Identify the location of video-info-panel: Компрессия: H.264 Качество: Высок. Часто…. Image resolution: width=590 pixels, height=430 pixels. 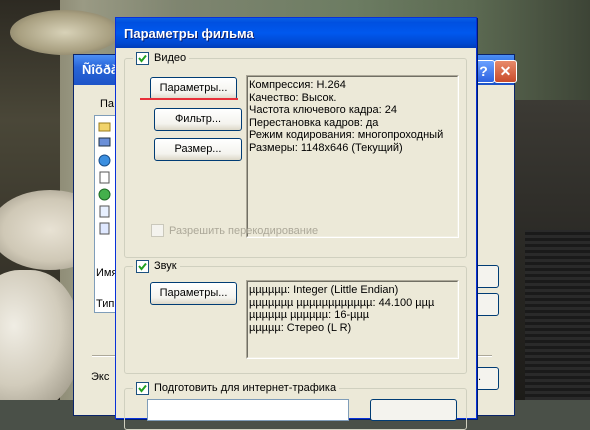
(352, 156).